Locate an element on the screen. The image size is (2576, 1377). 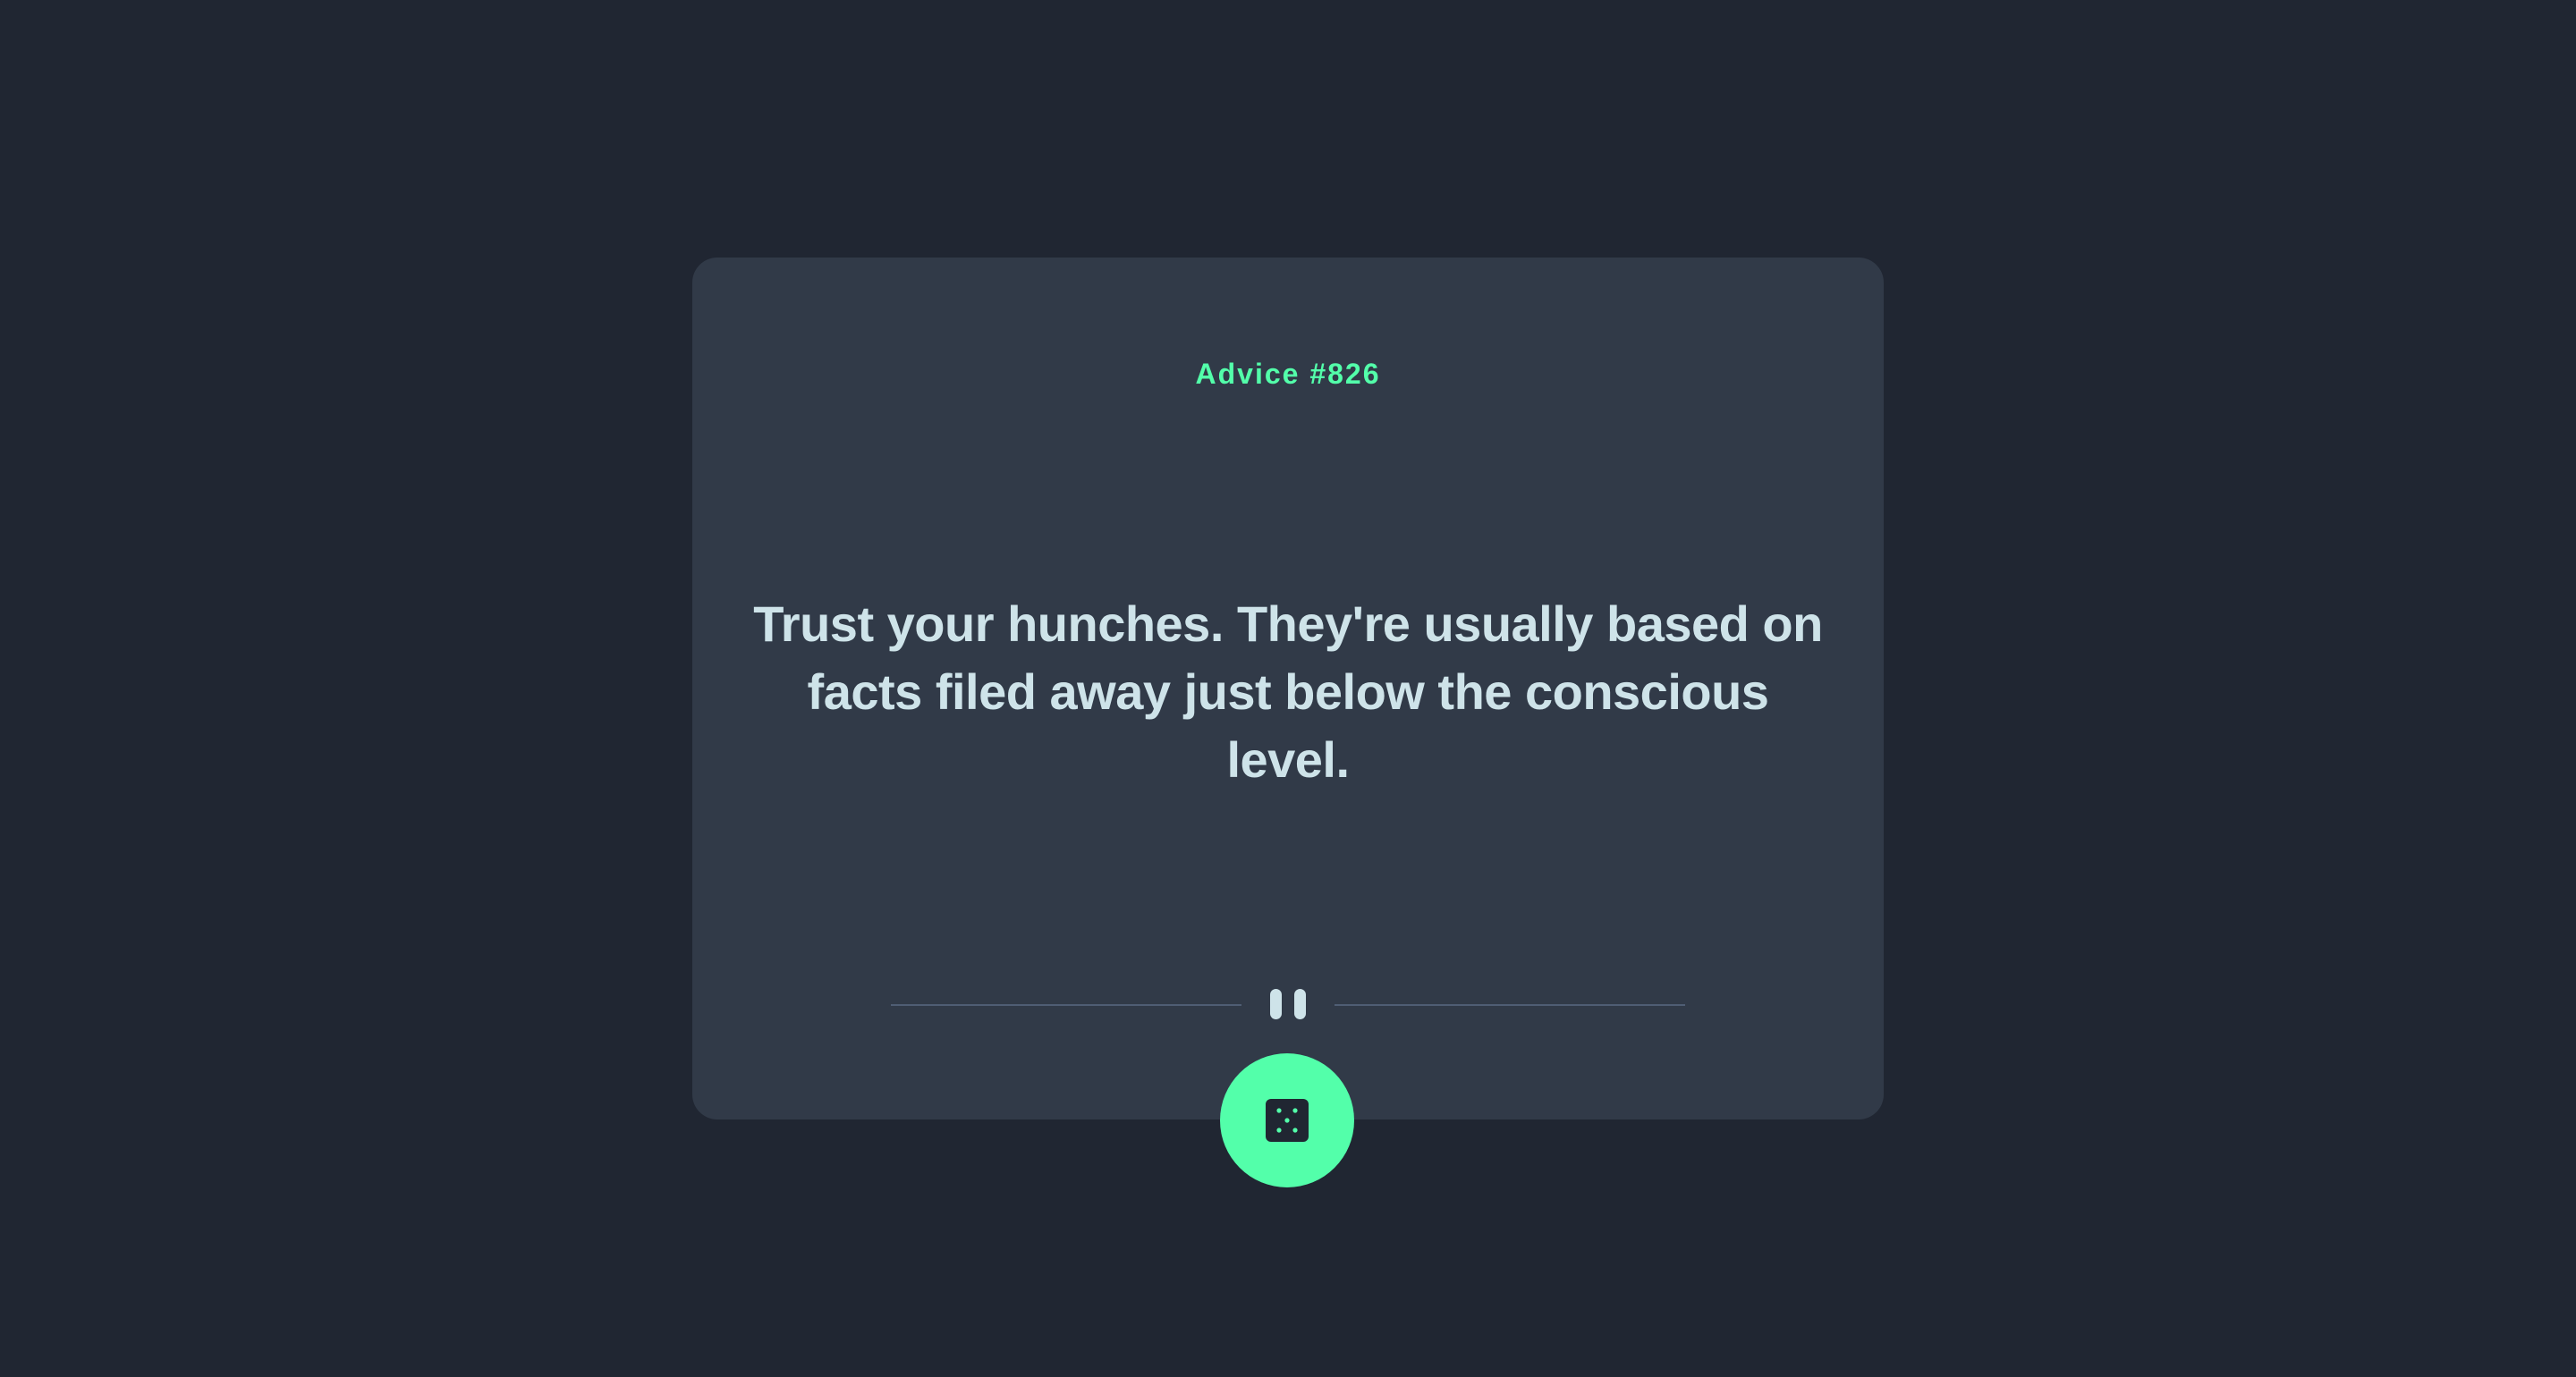
roll-dice-button is located at coordinates (1287, 1120).